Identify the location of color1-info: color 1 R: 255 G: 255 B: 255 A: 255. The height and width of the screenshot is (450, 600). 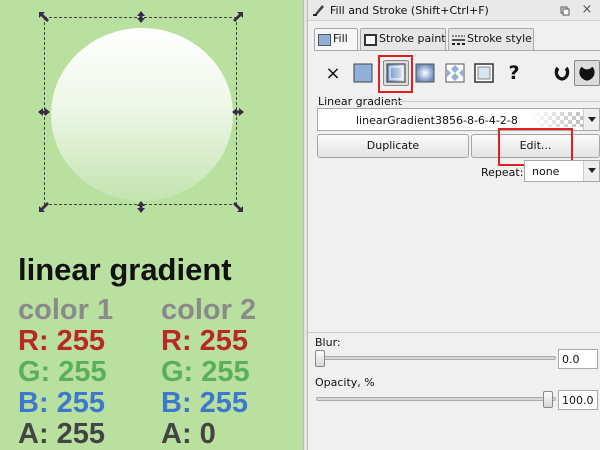
(65, 372).